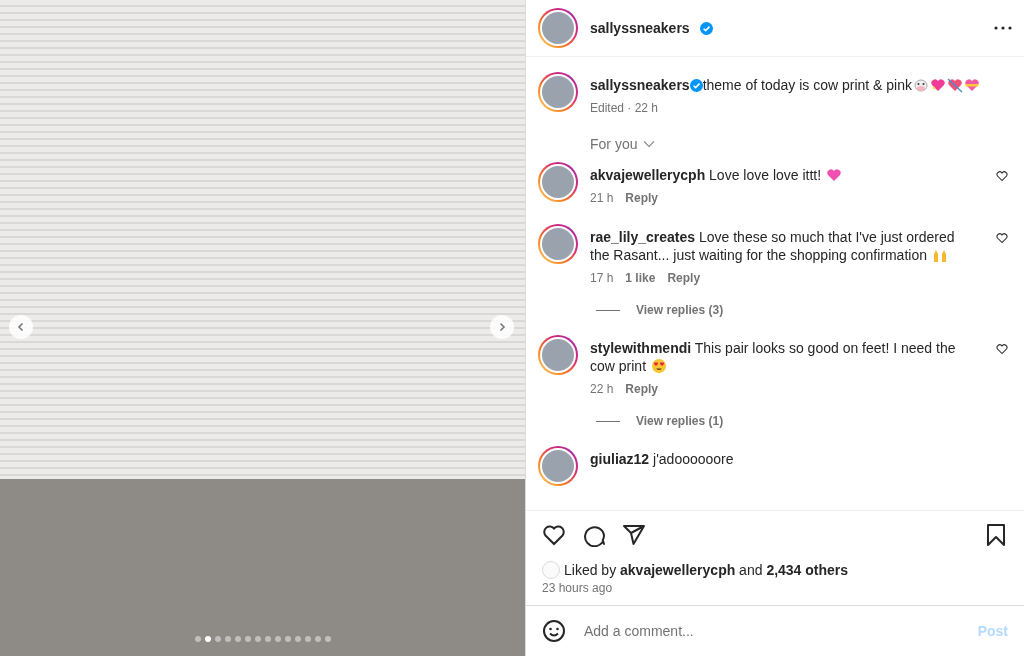 This screenshot has width=1024, height=656. I want to click on comment-time: 21 h, so click(602, 198).